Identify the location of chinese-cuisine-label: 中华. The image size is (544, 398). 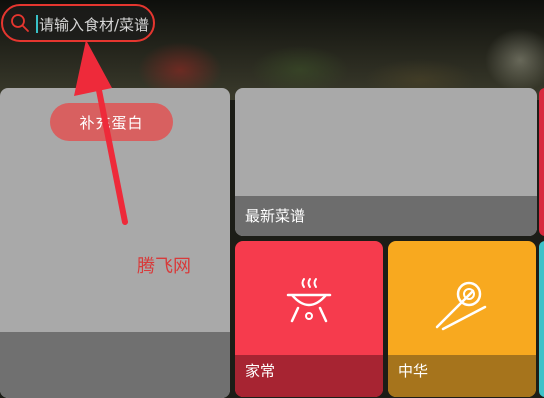
(413, 371).